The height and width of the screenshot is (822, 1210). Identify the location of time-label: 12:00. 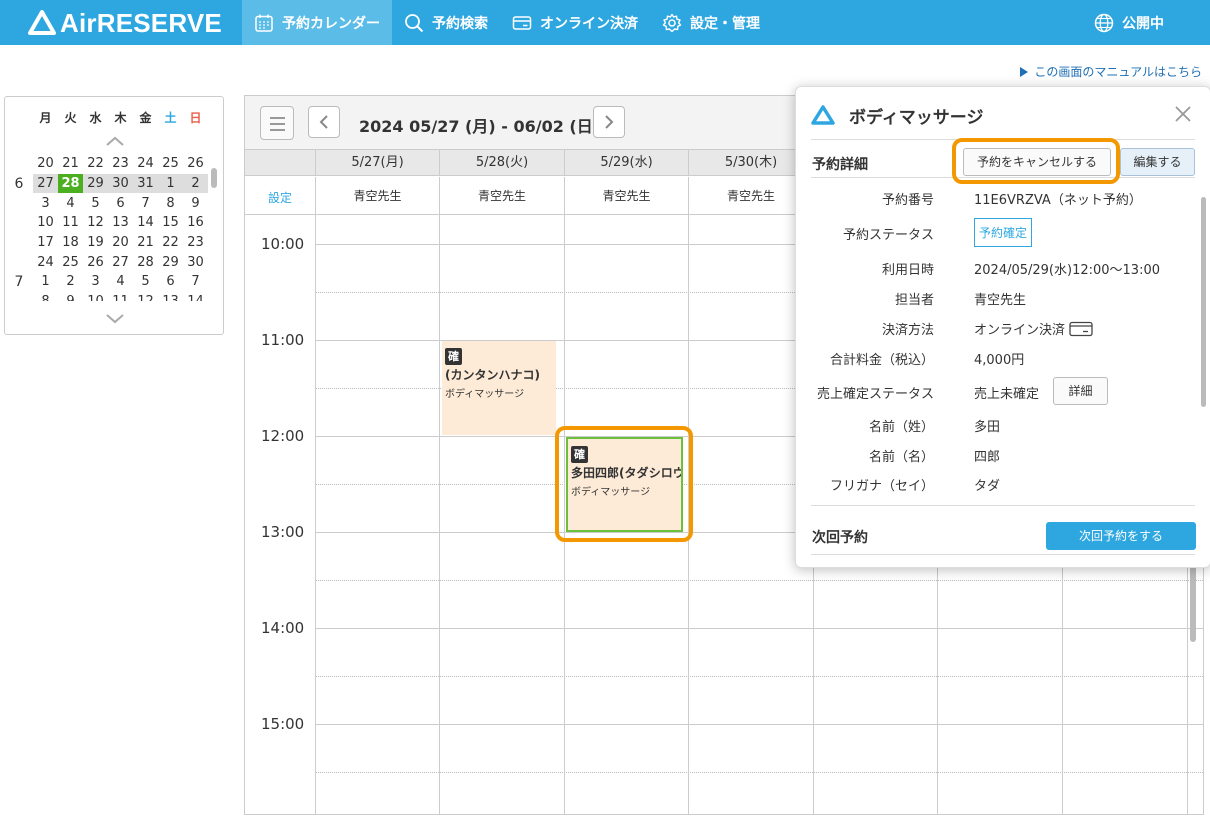
(283, 436).